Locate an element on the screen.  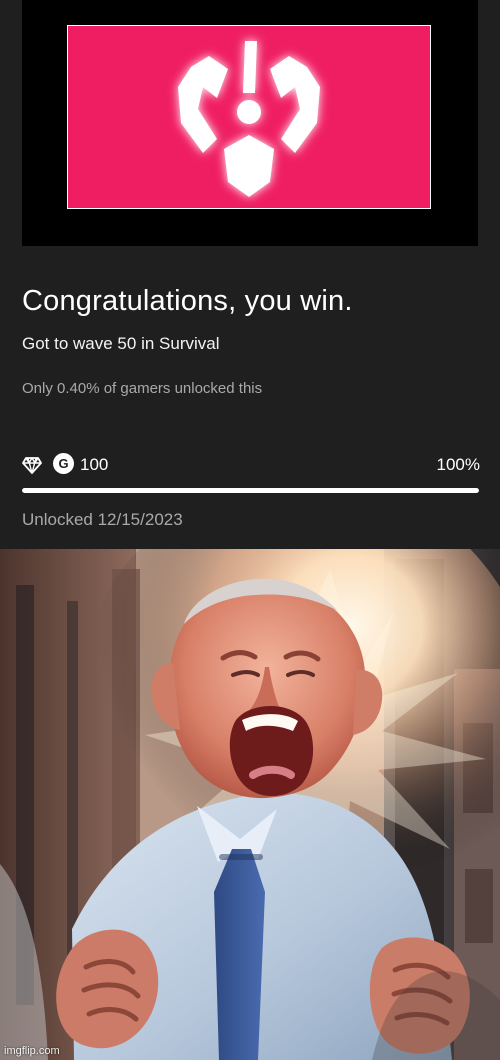
achievement-progress-bar is located at coordinates (250, 490).